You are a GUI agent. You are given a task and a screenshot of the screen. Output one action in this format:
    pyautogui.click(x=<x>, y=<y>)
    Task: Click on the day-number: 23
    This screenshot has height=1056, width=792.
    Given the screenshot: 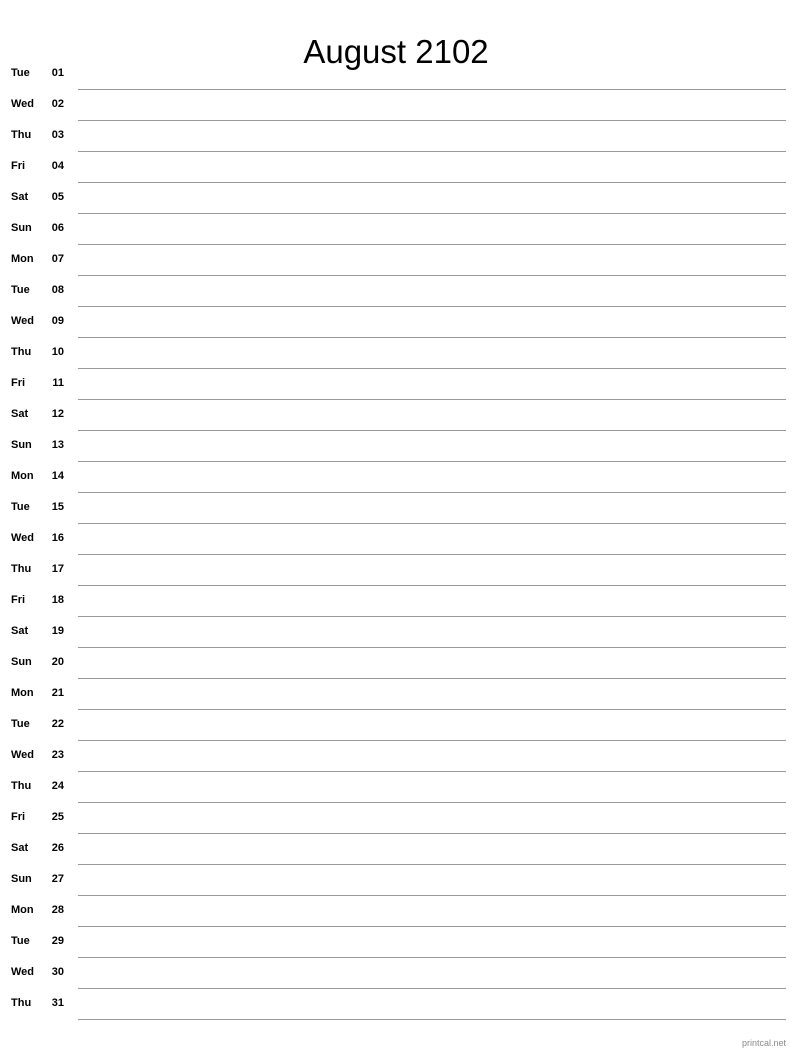 What is the action you would take?
    pyautogui.click(x=57, y=755)
    